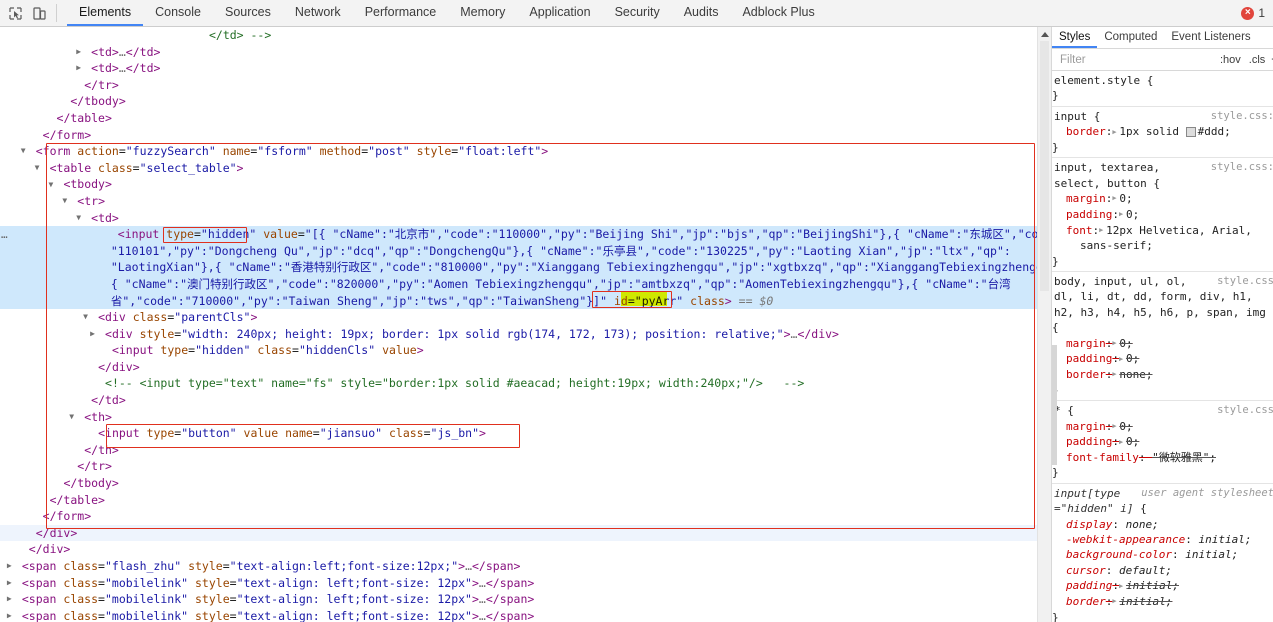 The width and height of the screenshot is (1273, 622). What do you see at coordinates (1079, 570) in the screenshot?
I see `style-property-name: cursor` at bounding box center [1079, 570].